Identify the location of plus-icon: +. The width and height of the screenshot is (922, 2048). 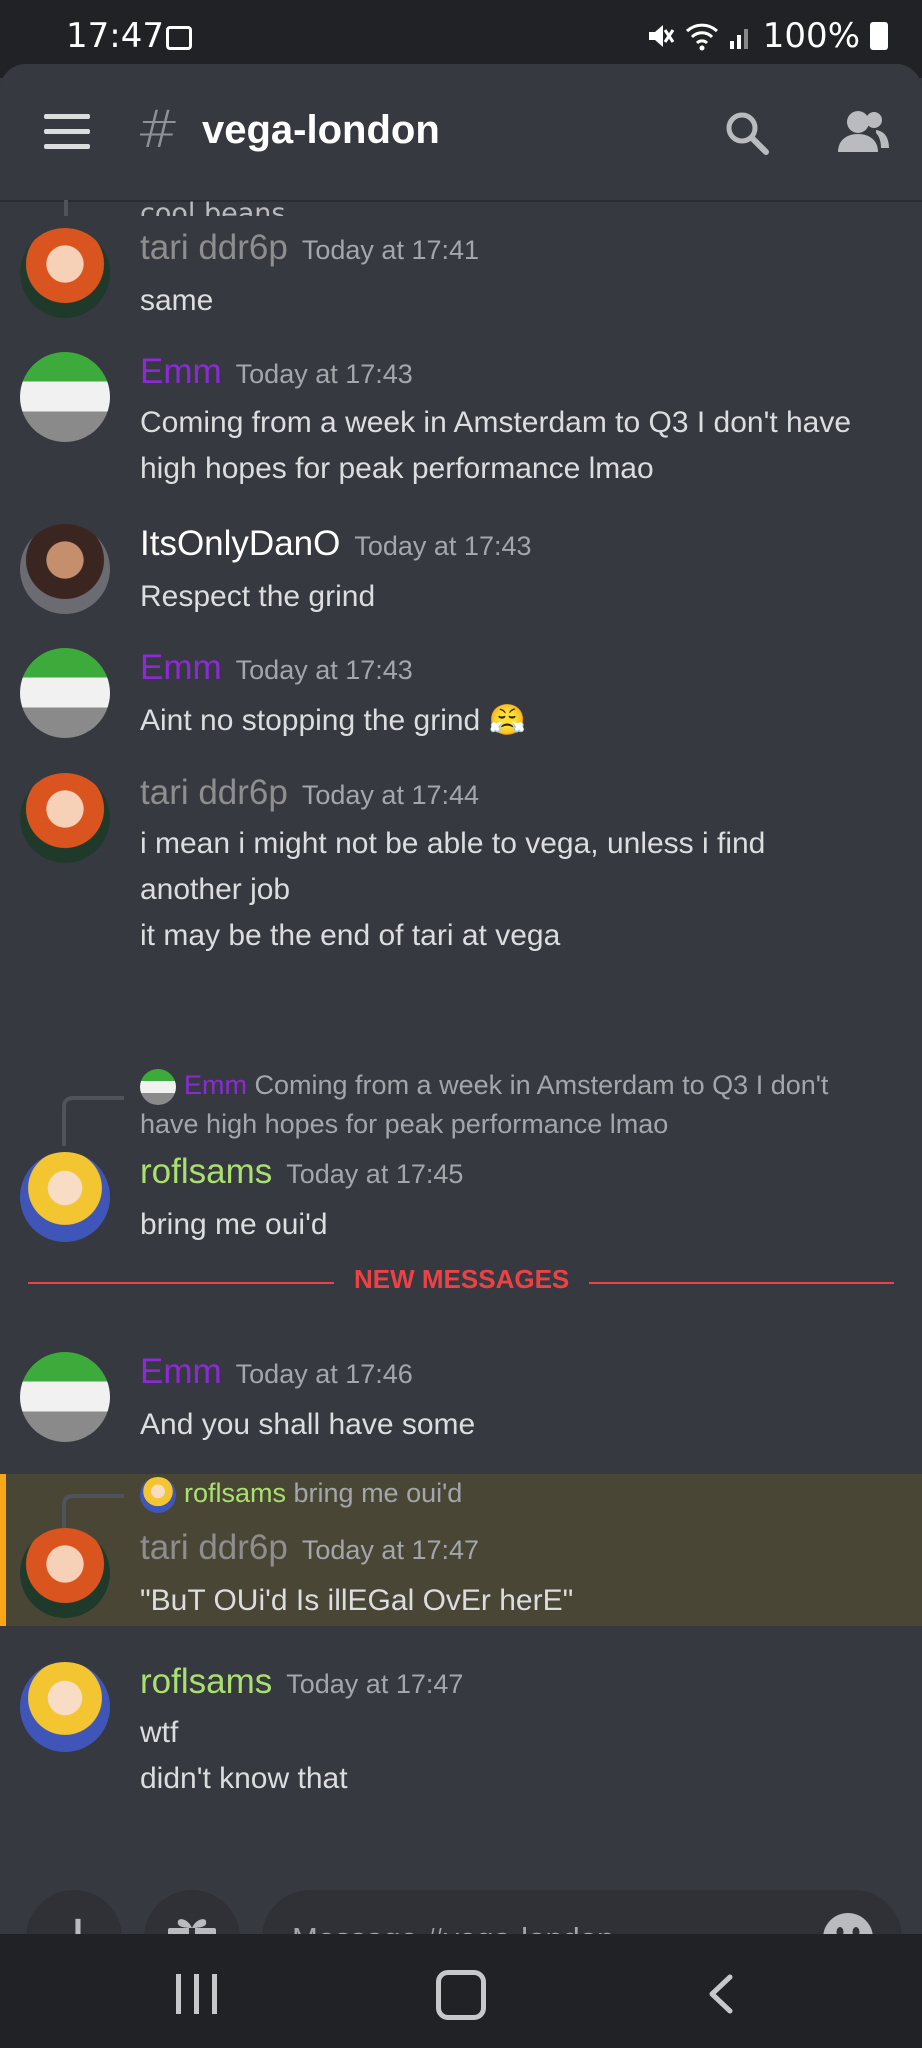
(78, 1914).